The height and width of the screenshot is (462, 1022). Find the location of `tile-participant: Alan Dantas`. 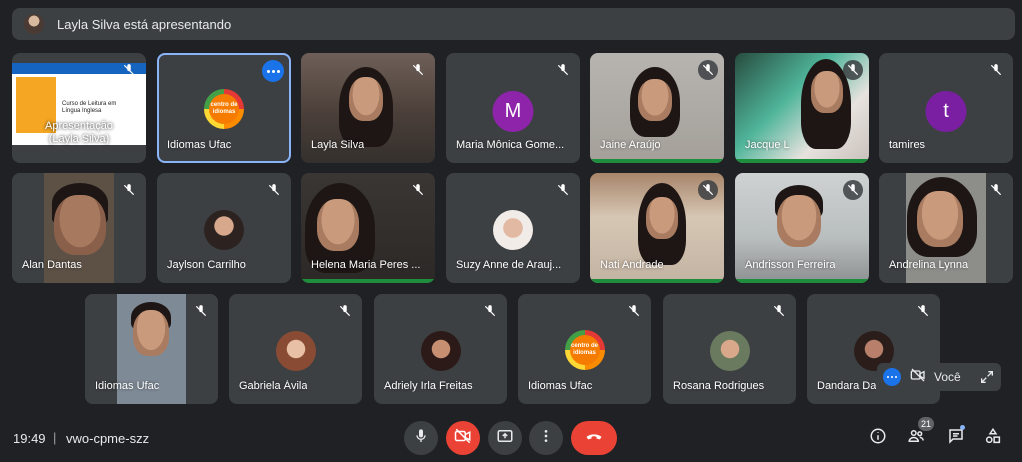

tile-participant: Alan Dantas is located at coordinates (79, 228).